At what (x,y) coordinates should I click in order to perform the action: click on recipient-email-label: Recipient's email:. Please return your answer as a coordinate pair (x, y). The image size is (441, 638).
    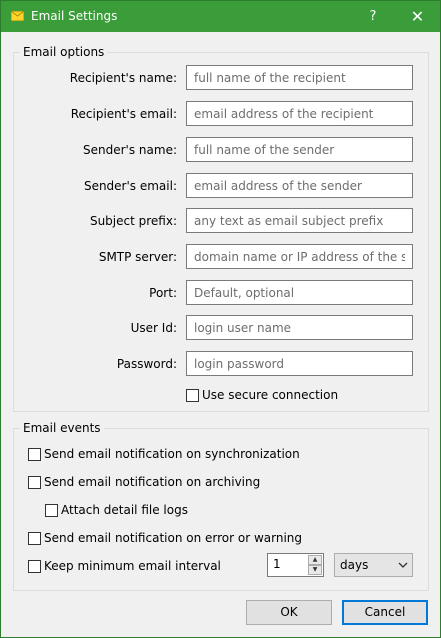
    Looking at the image, I should click on (123, 114).